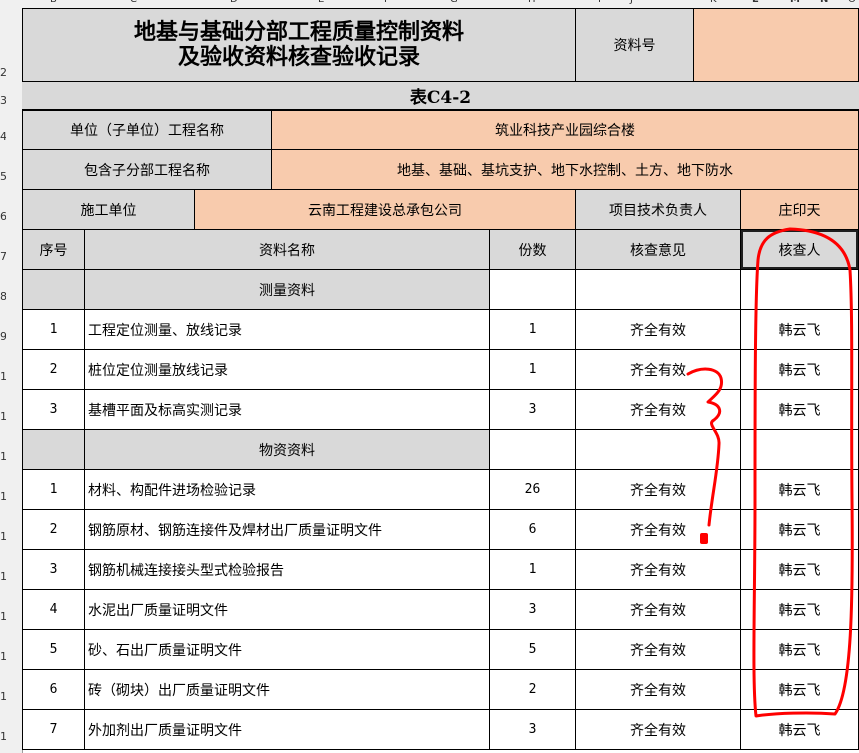 Image resolution: width=859 pixels, height=753 pixels. What do you see at coordinates (3, 736) in the screenshot?
I see `row-number: 19` at bounding box center [3, 736].